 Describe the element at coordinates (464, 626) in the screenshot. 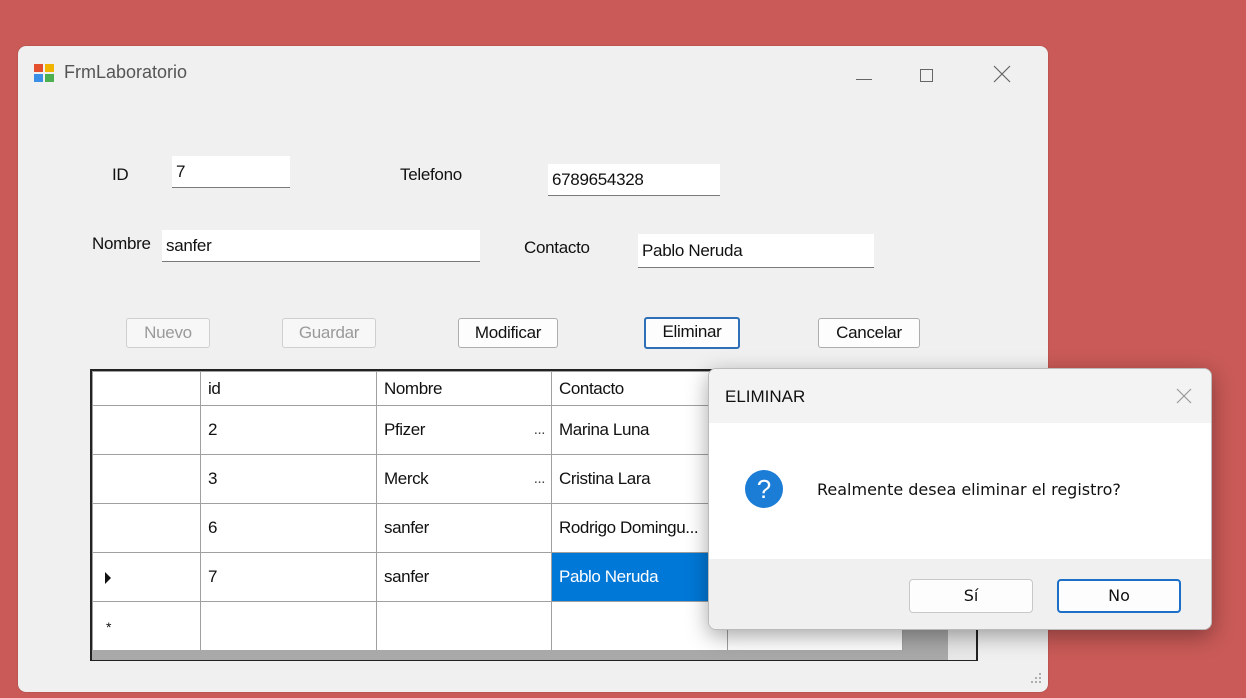

I see `cell-nombre` at that location.